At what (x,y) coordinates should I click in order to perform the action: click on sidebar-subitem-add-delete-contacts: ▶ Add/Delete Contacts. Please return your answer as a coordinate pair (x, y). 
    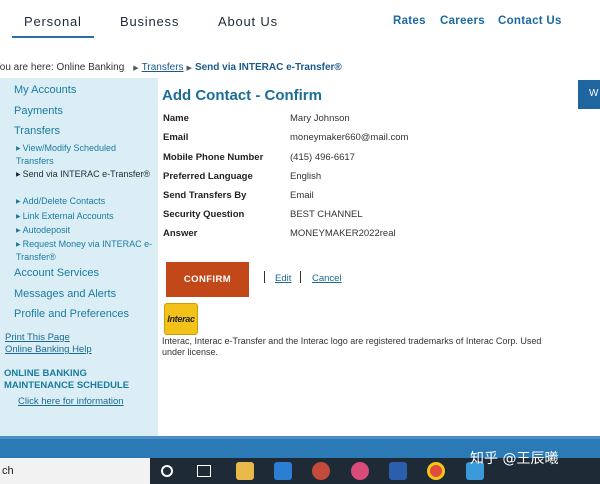
    Looking at the image, I should click on (85, 202).